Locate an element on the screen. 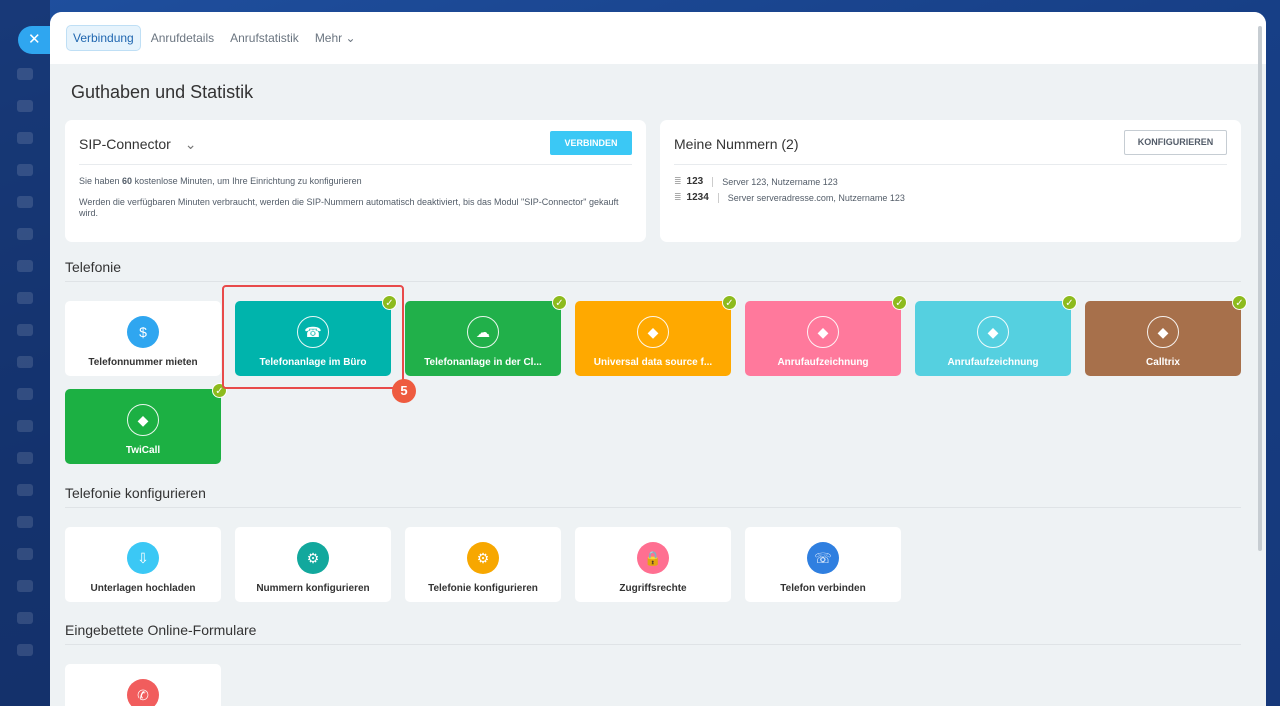  tile: ⚙ Telefonie konfigurieren is located at coordinates (483, 564).